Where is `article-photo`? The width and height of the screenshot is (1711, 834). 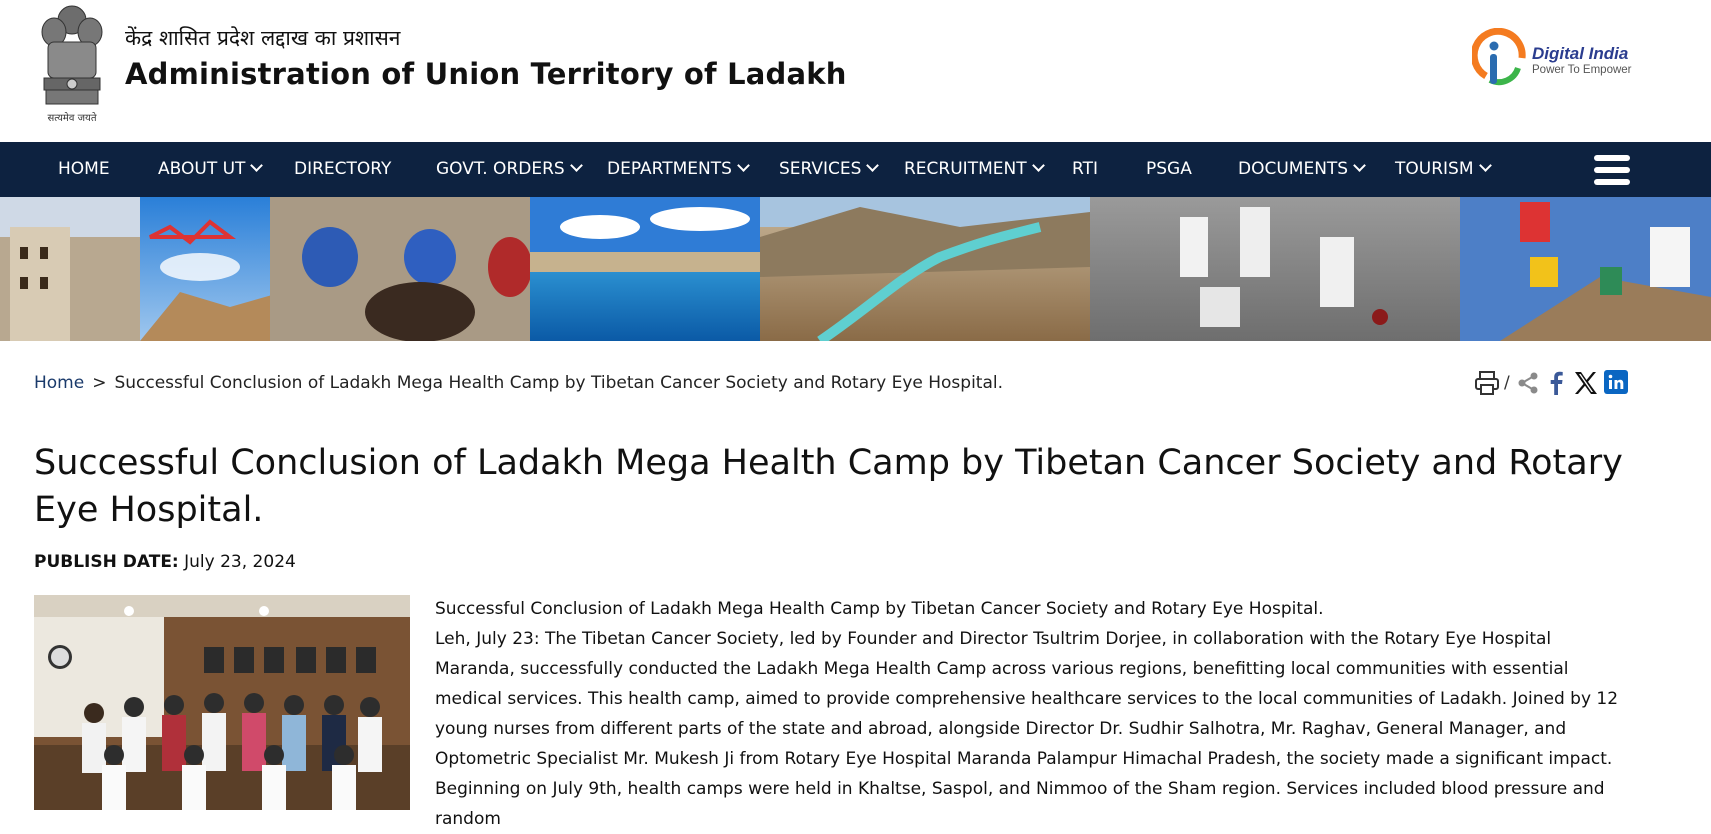 article-photo is located at coordinates (222, 702).